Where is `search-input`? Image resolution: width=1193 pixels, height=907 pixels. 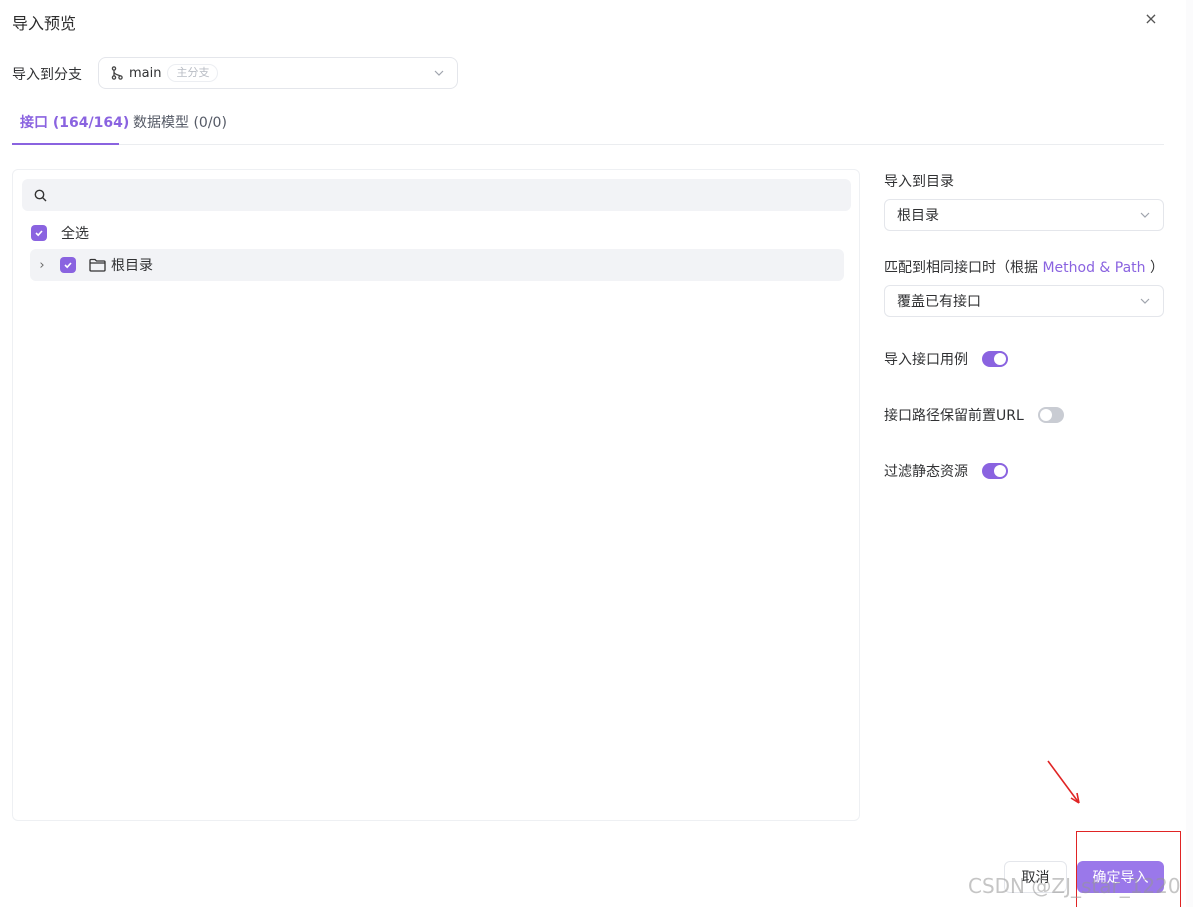 search-input is located at coordinates (445, 195).